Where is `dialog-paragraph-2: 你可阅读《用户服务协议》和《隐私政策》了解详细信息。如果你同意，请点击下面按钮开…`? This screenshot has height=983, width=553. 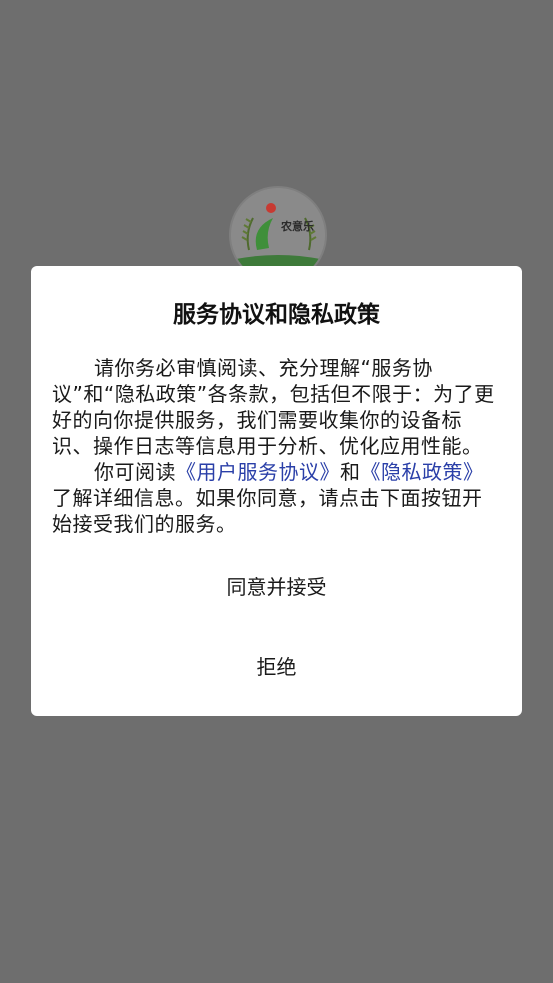 dialog-paragraph-2: 你可阅读《用户服务协议》和《隐私政策》了解详细信息。如果你同意，请点击下面按钮开… is located at coordinates (276, 498).